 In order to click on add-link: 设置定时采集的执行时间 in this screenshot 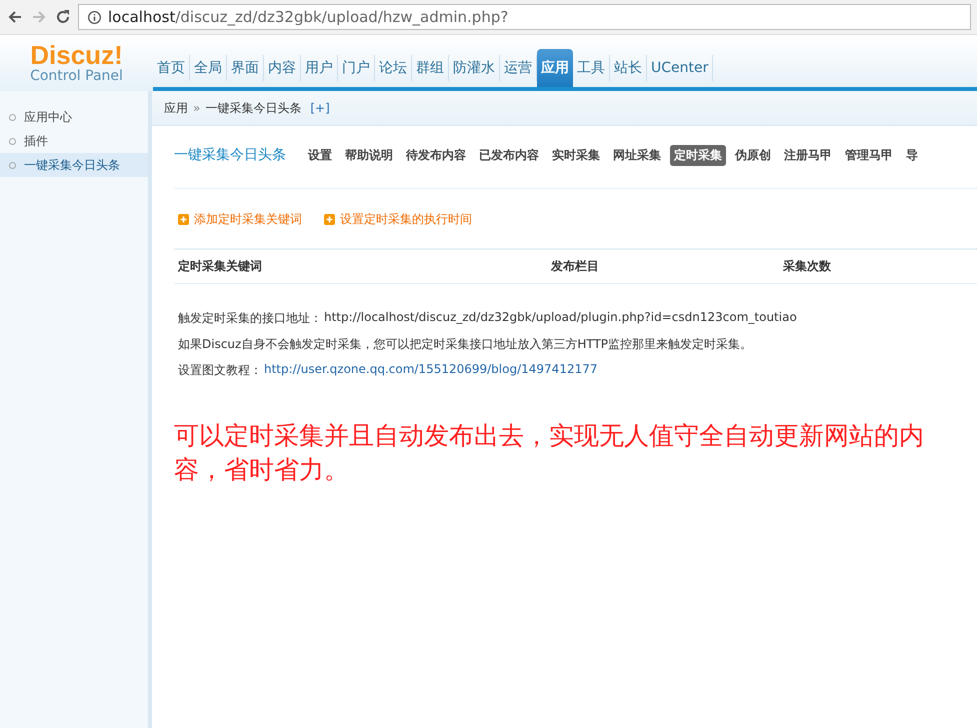, I will do `click(398, 219)`.